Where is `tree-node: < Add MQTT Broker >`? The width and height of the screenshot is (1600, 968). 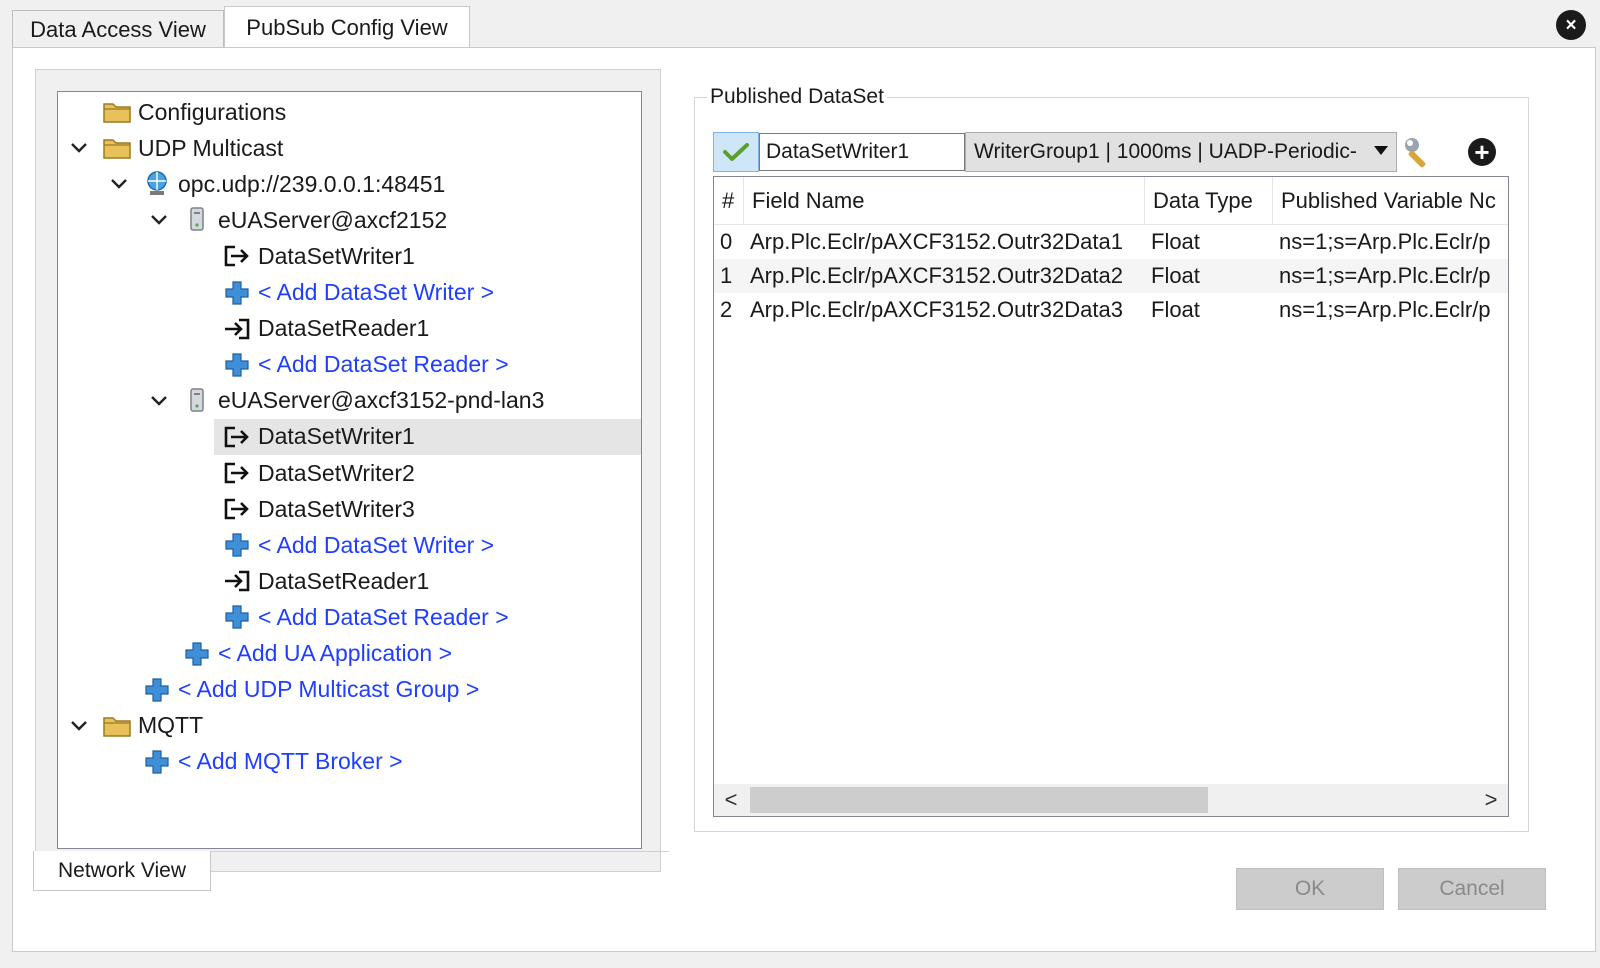 tree-node: < Add MQTT Broker > is located at coordinates (349, 762).